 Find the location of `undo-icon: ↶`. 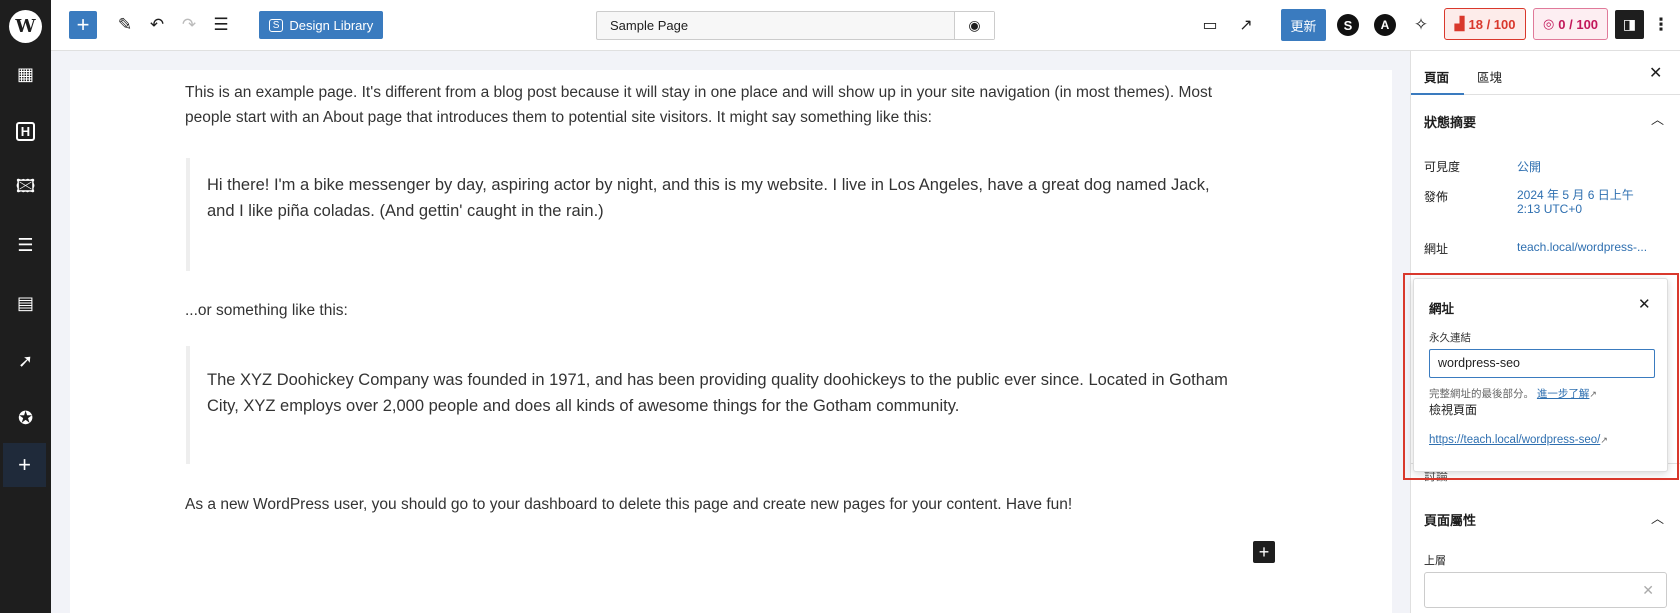

undo-icon: ↶ is located at coordinates (157, 25).